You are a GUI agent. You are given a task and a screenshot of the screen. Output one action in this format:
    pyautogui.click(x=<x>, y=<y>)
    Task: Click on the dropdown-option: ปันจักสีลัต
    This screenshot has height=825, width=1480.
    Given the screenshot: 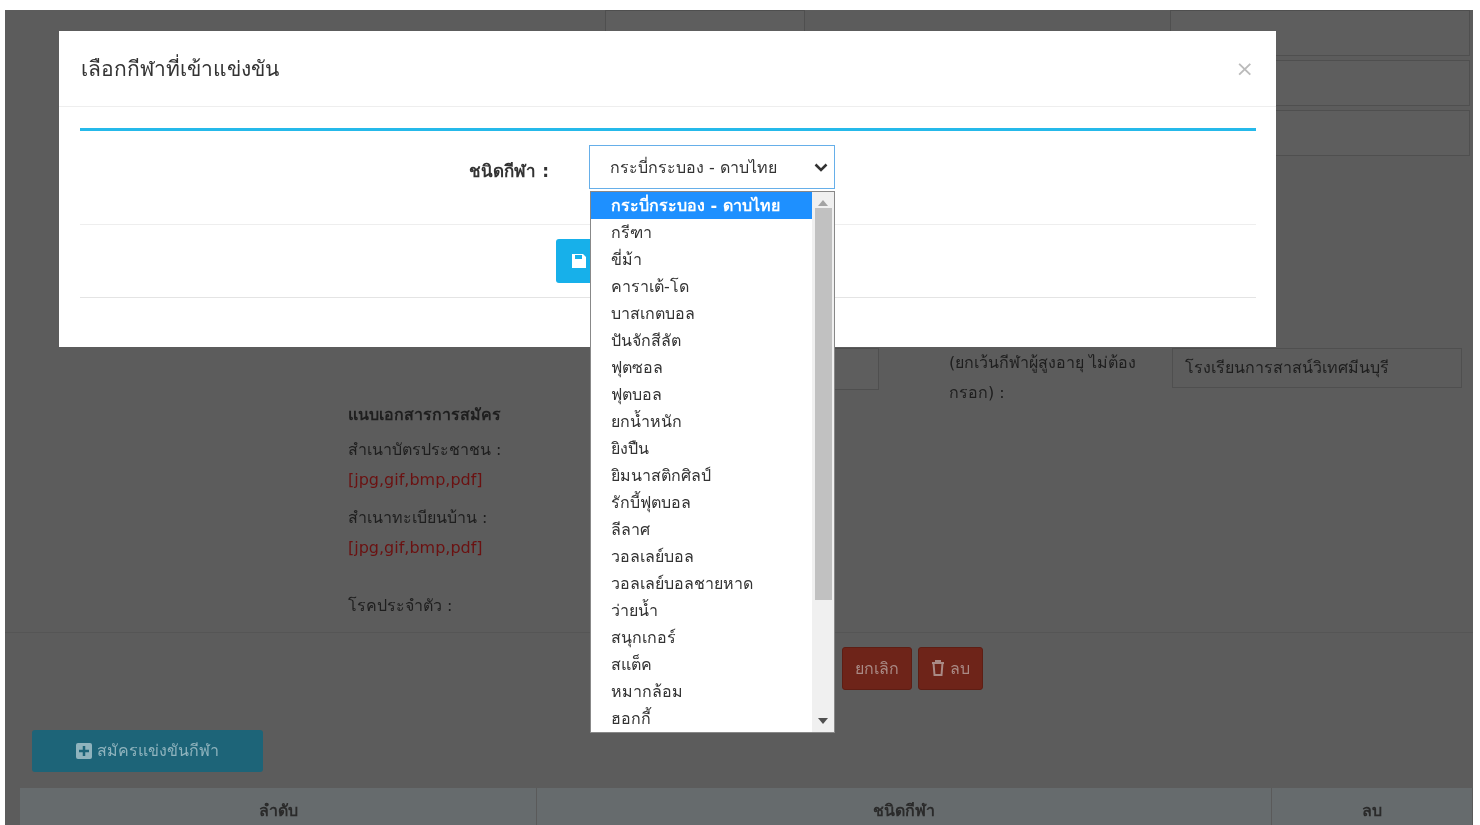 What is the action you would take?
    pyautogui.click(x=701, y=340)
    